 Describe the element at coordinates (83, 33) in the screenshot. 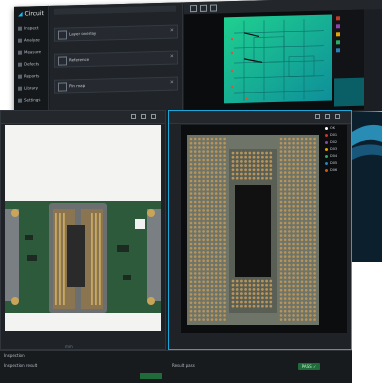

I see `layer-row-label: Layer overlay` at that location.